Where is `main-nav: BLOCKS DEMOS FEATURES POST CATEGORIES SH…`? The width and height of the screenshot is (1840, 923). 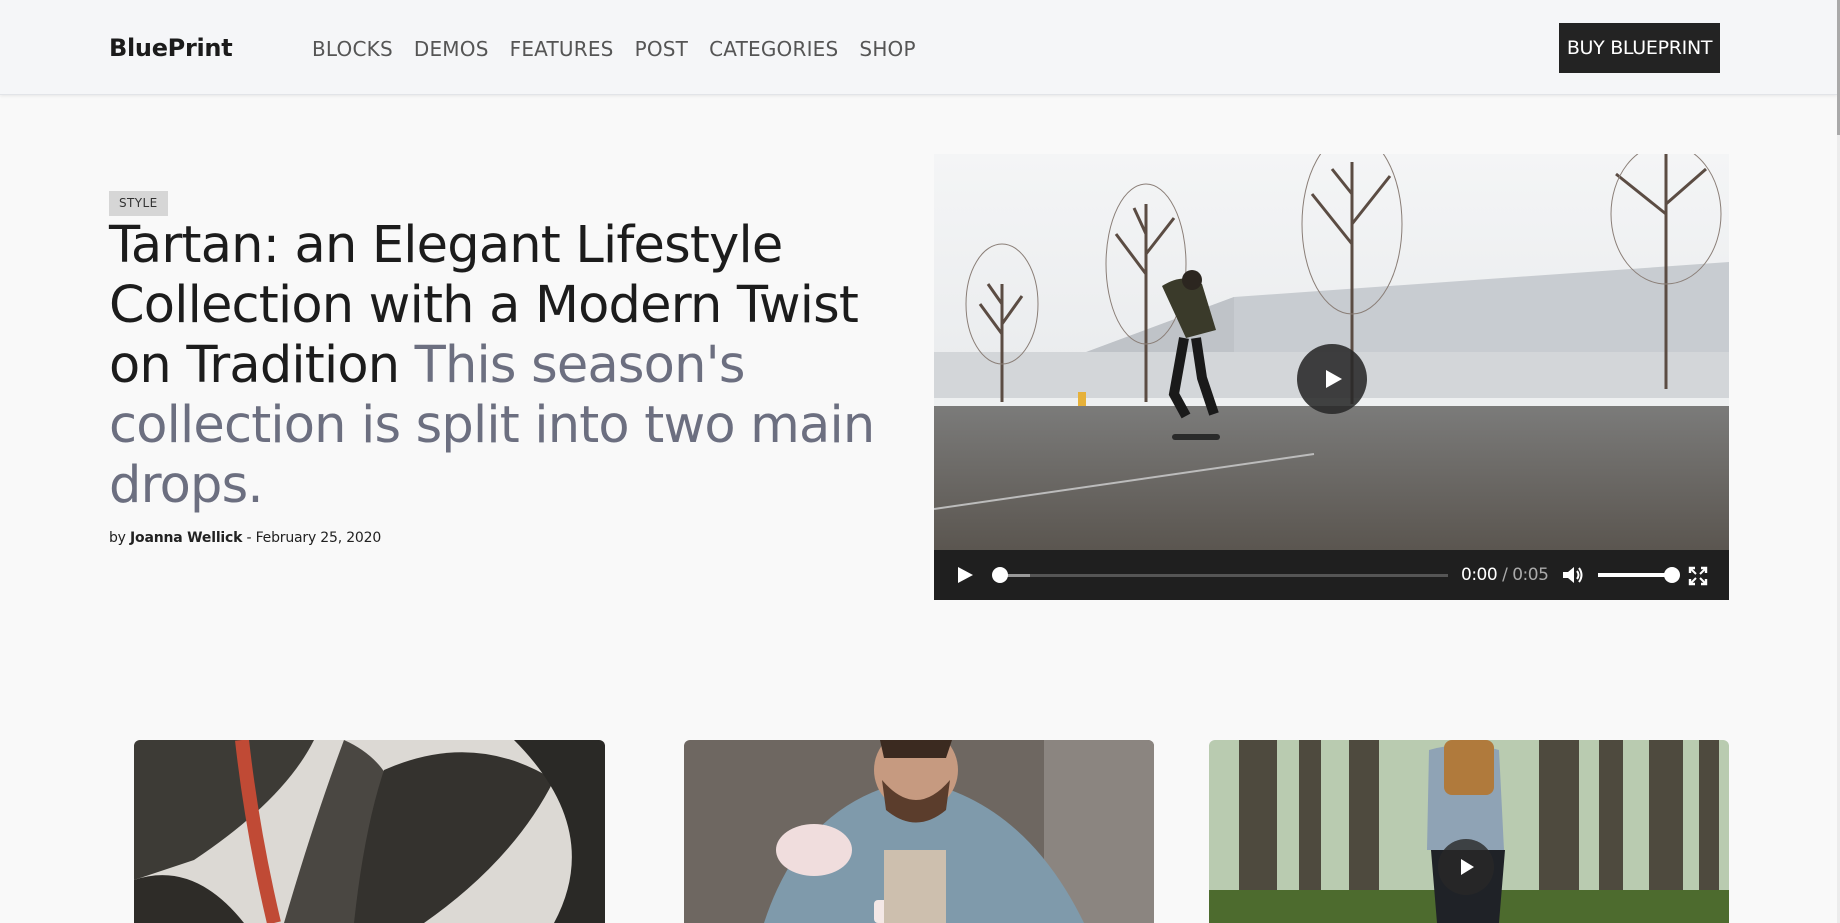
main-nav: BLOCKS DEMOS FEATURES POST CATEGORIES SH… is located at coordinates (614, 49).